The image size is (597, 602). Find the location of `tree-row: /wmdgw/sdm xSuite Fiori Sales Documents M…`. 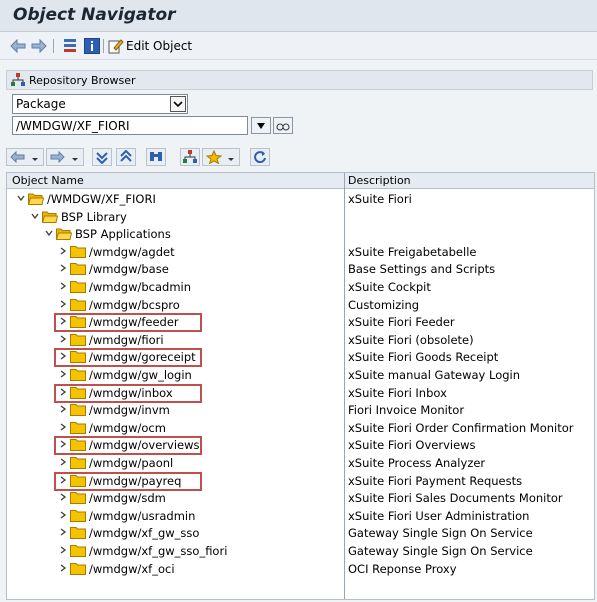

tree-row: /wmdgw/sdm xSuite Fiori Sales Documents M… is located at coordinates (300, 499).